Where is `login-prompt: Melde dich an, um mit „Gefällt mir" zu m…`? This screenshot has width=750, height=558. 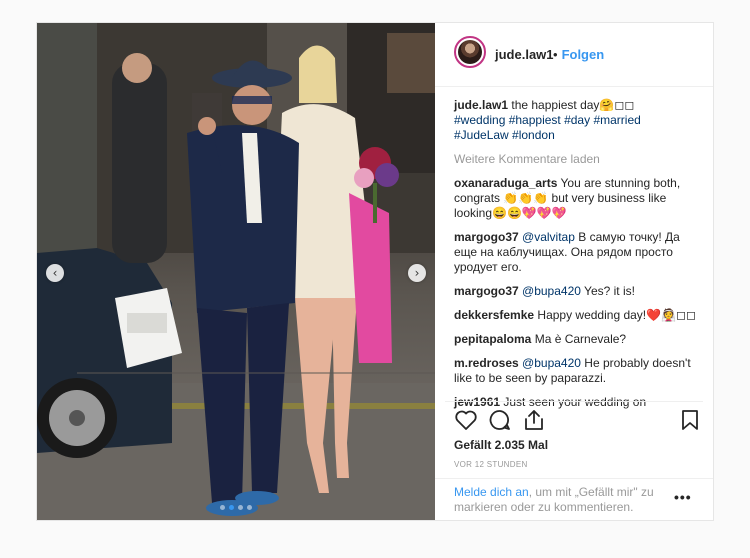
login-prompt: Melde dich an, um mit „Gefällt mir" zu m… is located at coordinates (564, 500).